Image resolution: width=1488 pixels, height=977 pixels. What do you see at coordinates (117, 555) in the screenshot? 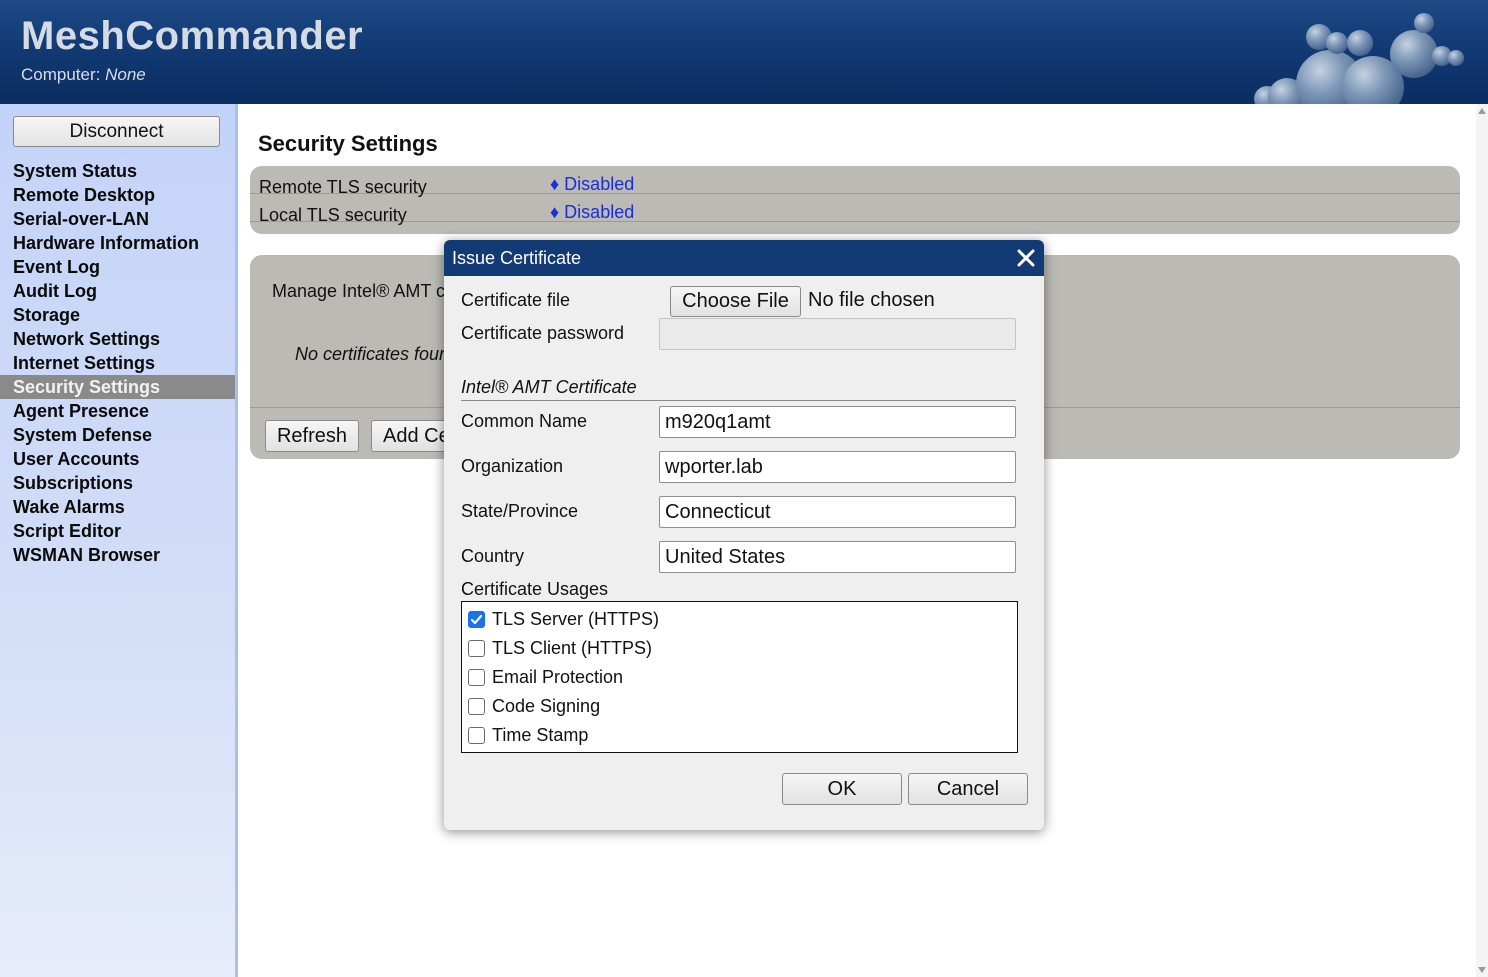
I see `sidebar-item-wsman-browser: WSMAN Browser` at bounding box center [117, 555].